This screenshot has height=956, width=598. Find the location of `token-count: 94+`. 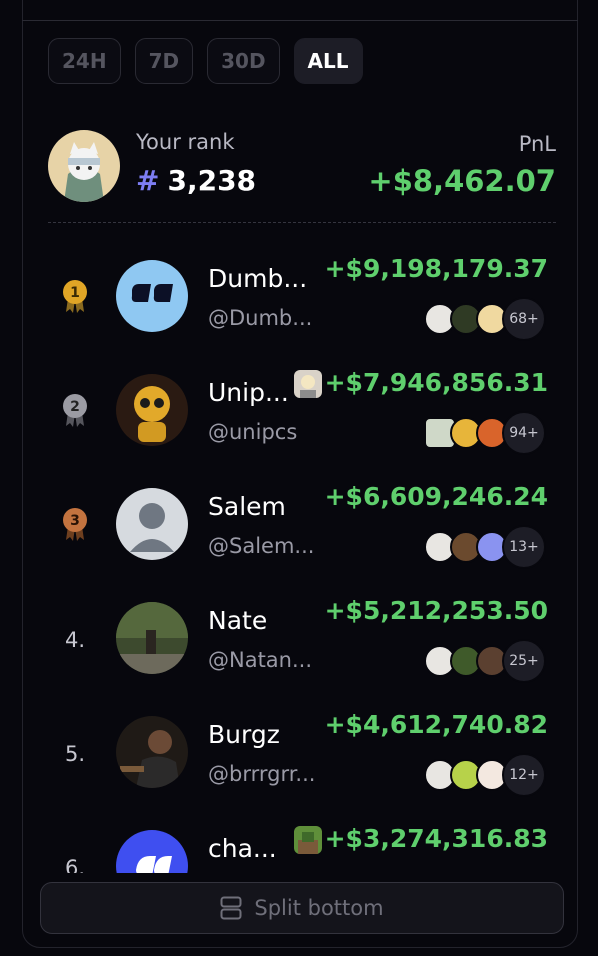

token-count: 94+ is located at coordinates (524, 433).